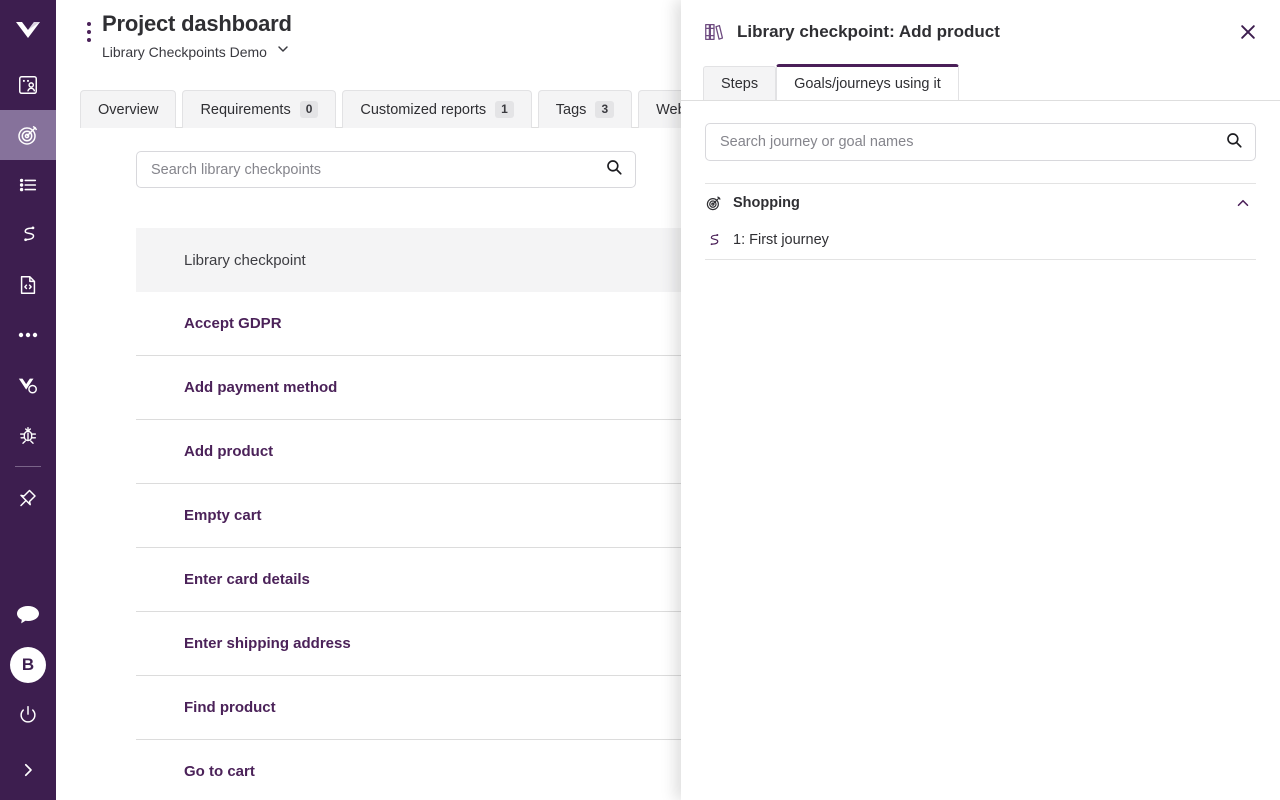  I want to click on books-library-icon, so click(714, 32).